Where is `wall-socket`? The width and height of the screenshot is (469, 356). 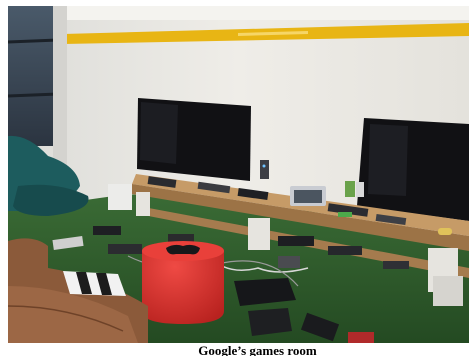 wall-socket is located at coordinates (264, 169).